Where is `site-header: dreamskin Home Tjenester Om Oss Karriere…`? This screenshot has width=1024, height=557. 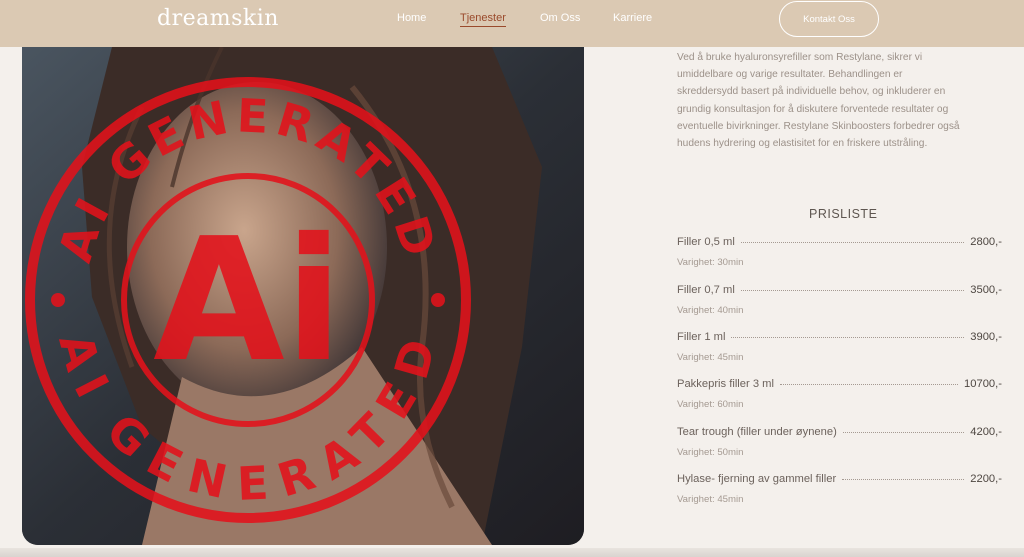 site-header: dreamskin Home Tjenester Om Oss Karriere… is located at coordinates (512, 23).